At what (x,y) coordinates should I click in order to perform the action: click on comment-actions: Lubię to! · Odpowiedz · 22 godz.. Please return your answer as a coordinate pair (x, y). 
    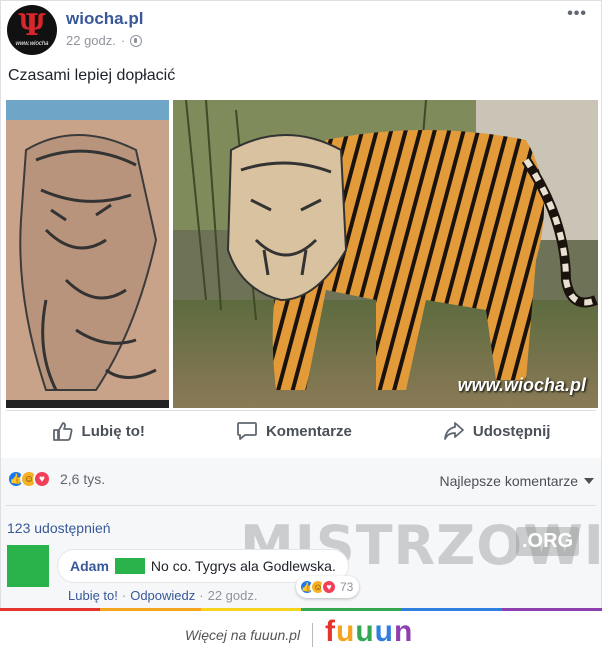
    Looking at the image, I should click on (163, 595).